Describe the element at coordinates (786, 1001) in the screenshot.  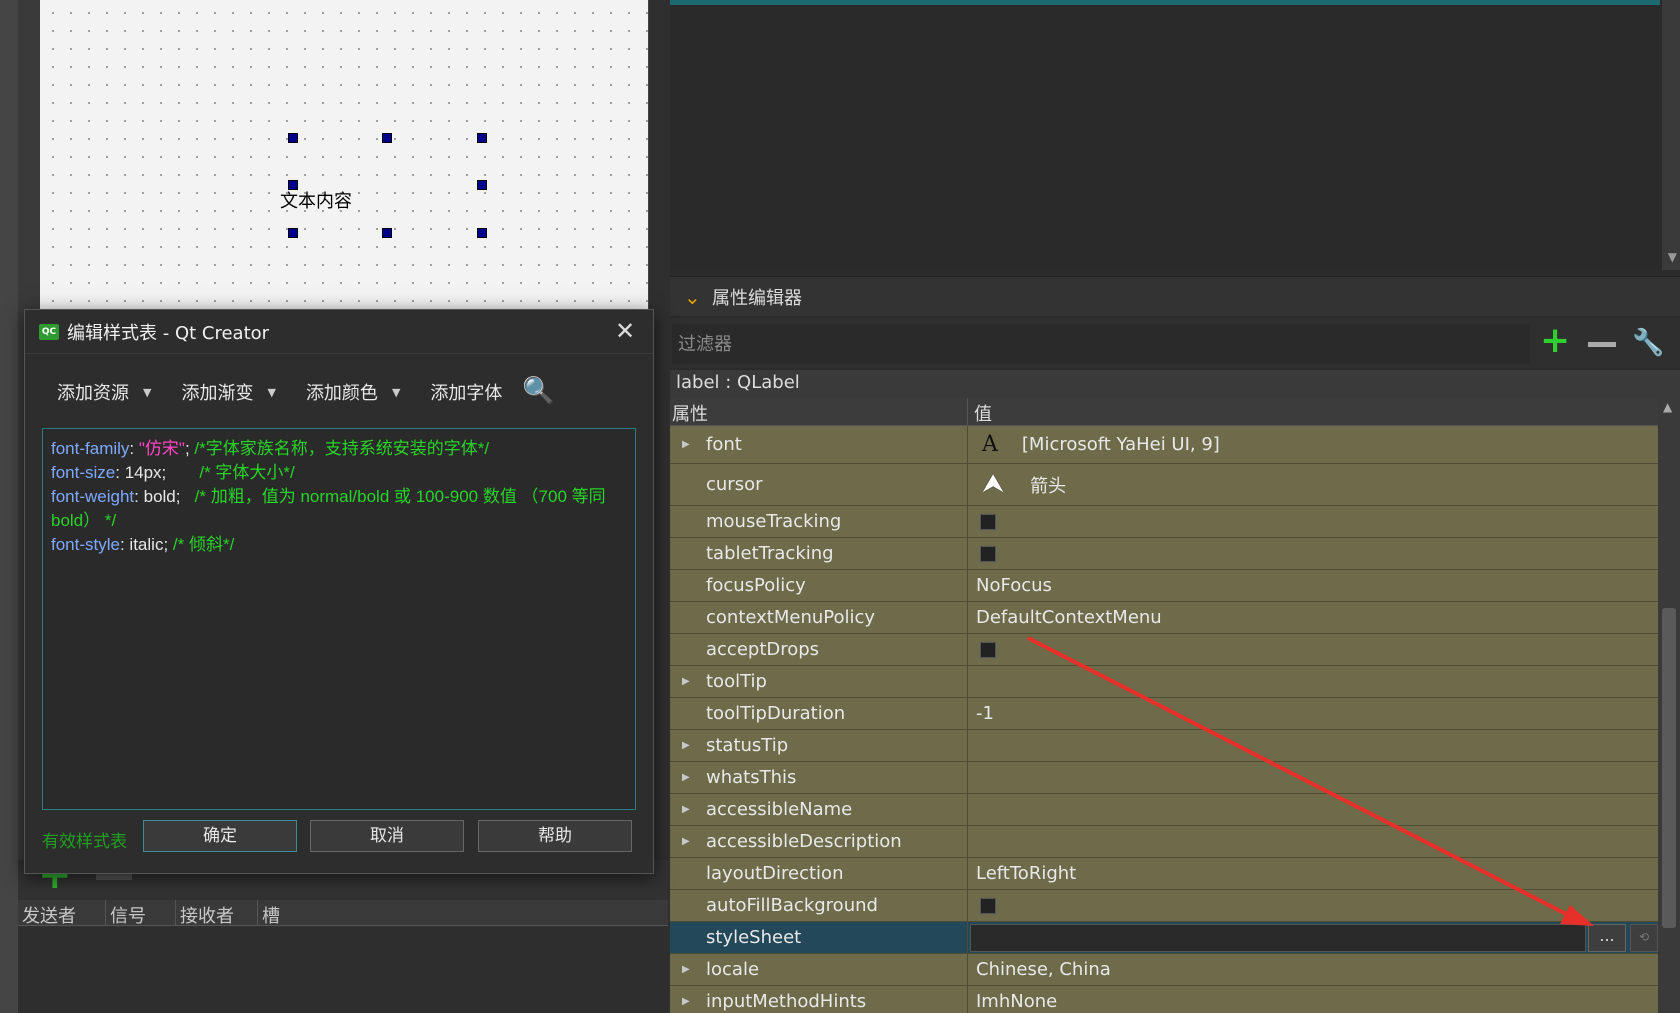
I see `property-name: inputMethodHints` at that location.